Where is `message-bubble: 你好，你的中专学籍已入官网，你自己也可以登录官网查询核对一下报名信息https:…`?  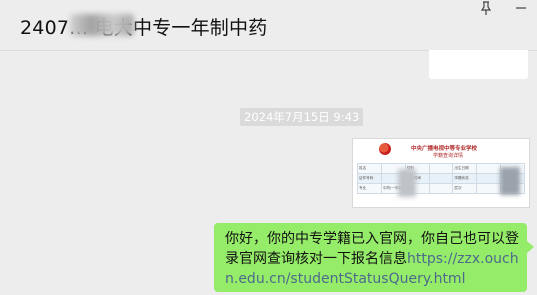
message-bubble: 你好，你的中专学籍已入官网，你自己也可以登录官网查询核对一下报名信息https:… is located at coordinates (370, 257).